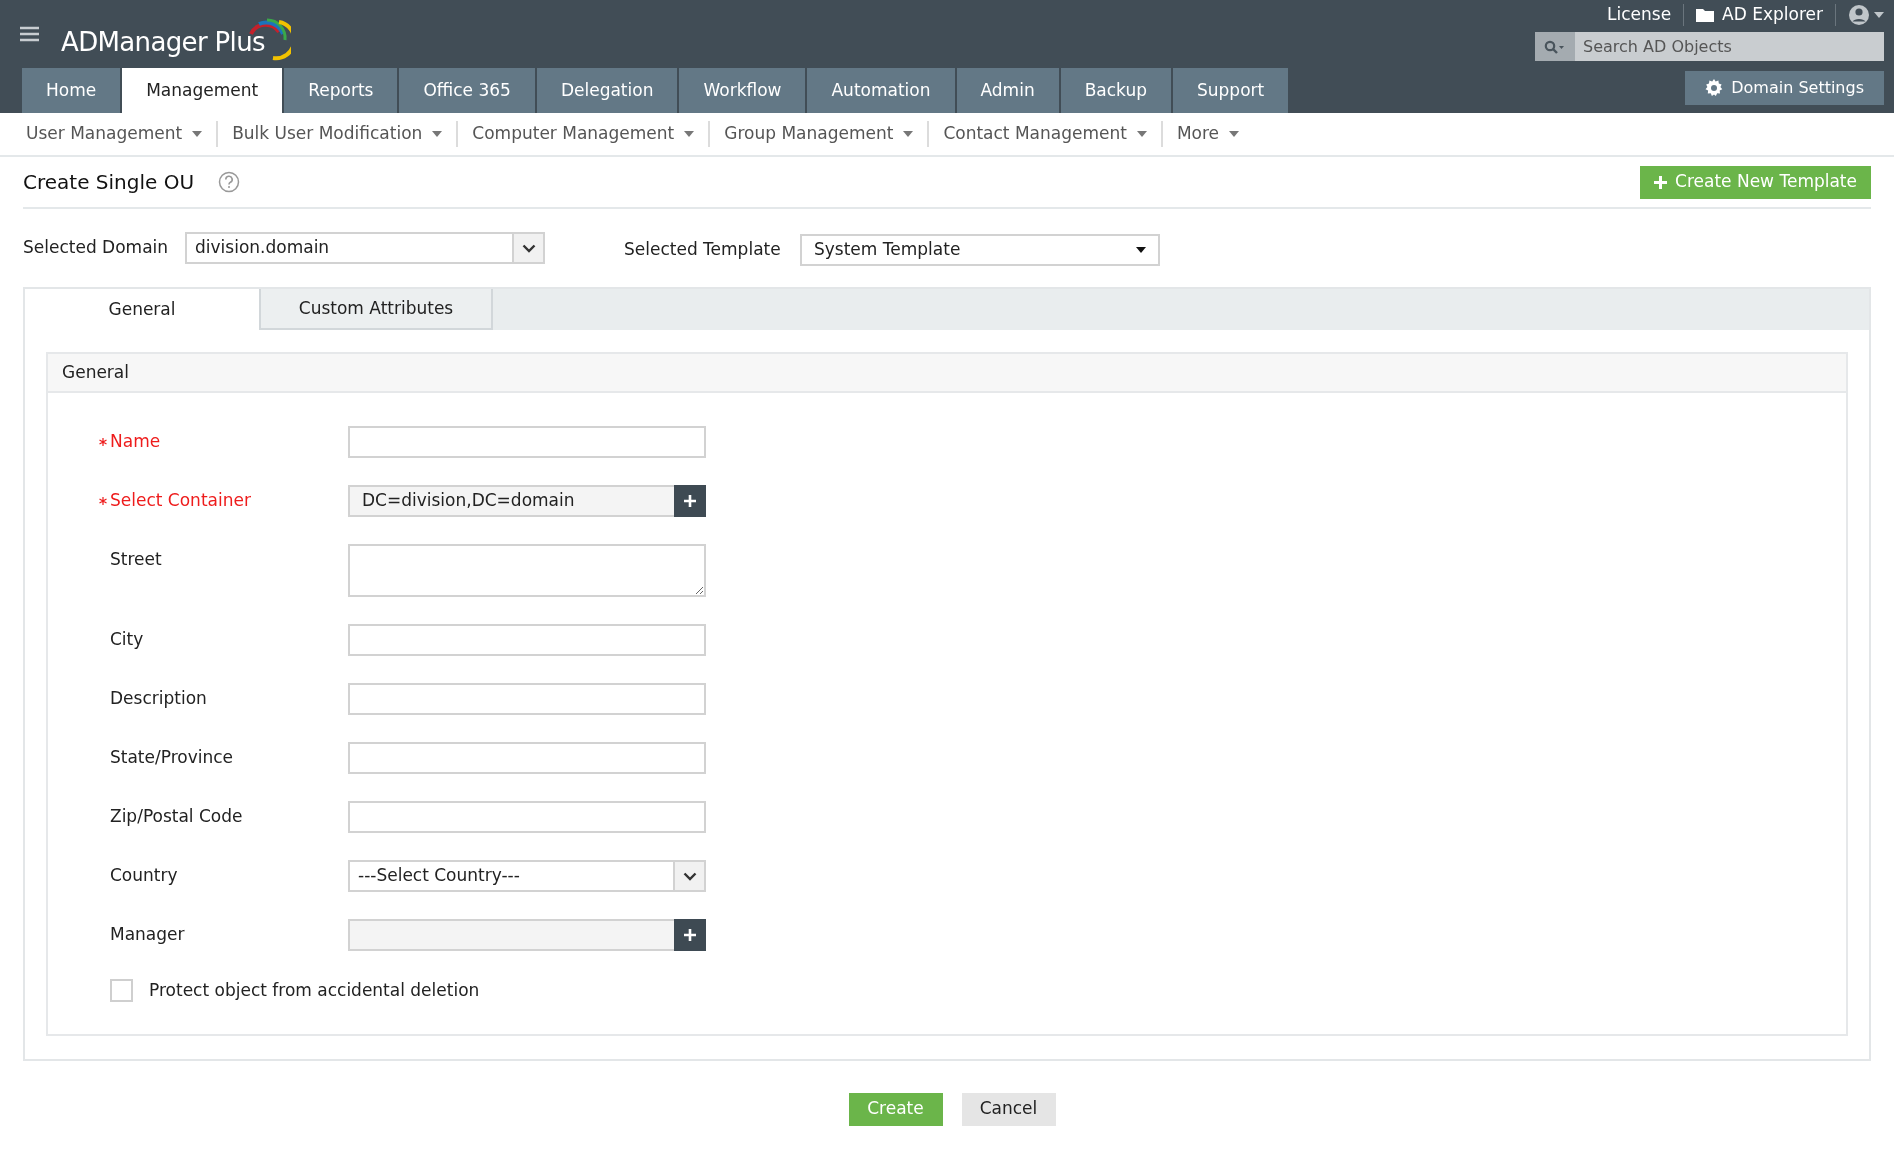 This screenshot has height=1151, width=1894. I want to click on nav-tab: Delegation, so click(607, 90).